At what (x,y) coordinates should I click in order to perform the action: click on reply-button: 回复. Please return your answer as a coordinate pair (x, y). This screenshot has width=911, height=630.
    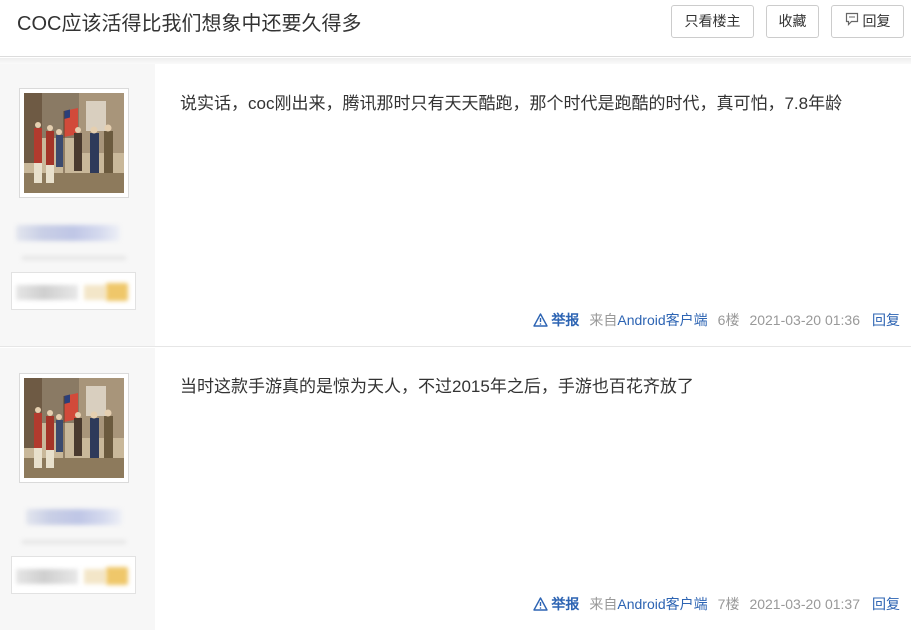
    Looking at the image, I should click on (867, 21).